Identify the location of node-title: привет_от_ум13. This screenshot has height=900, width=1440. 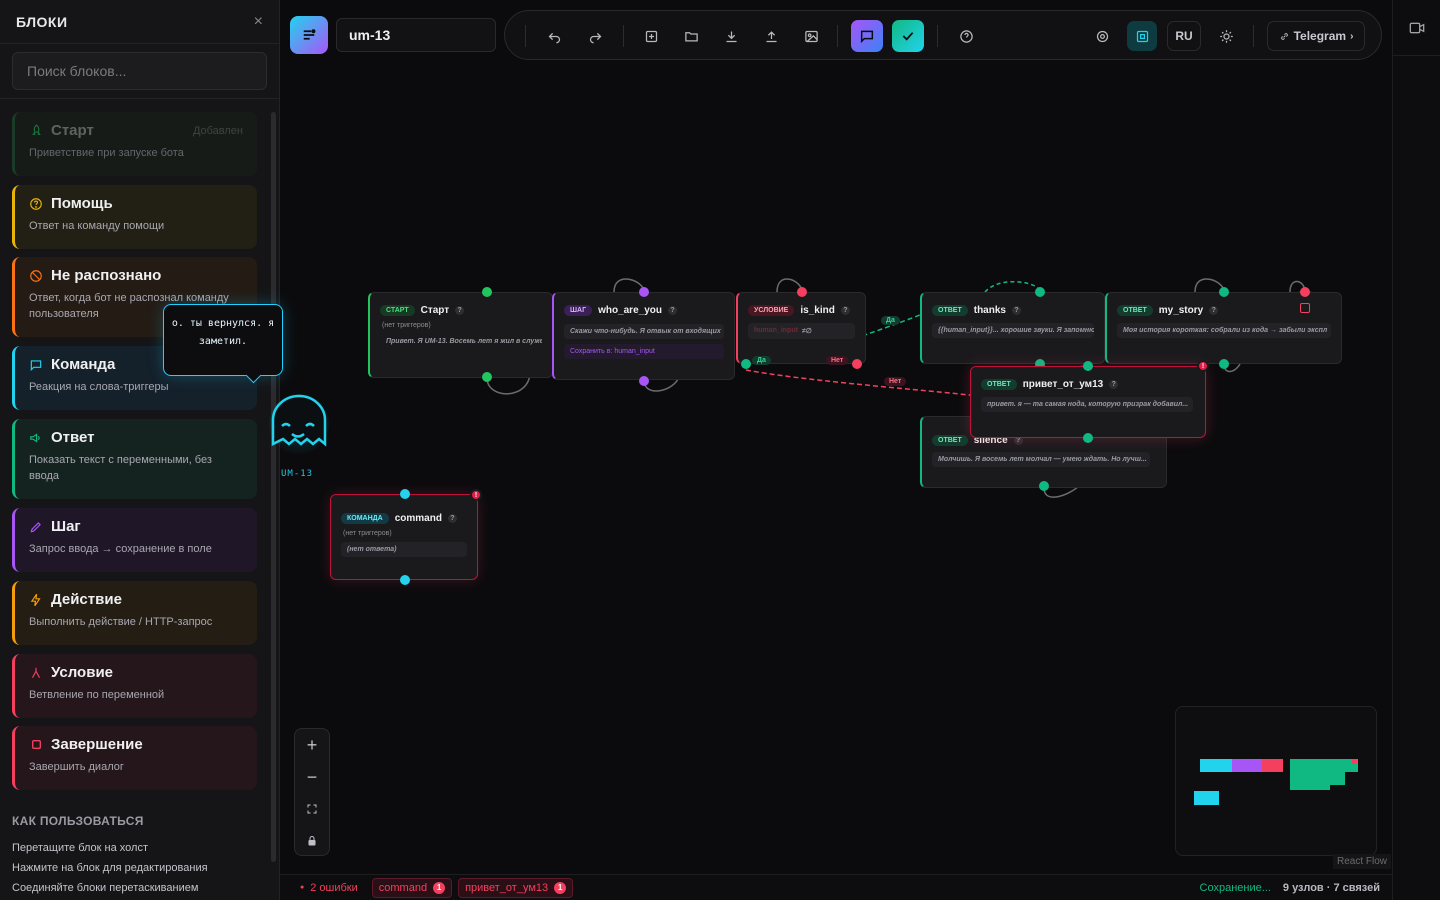
(1063, 384).